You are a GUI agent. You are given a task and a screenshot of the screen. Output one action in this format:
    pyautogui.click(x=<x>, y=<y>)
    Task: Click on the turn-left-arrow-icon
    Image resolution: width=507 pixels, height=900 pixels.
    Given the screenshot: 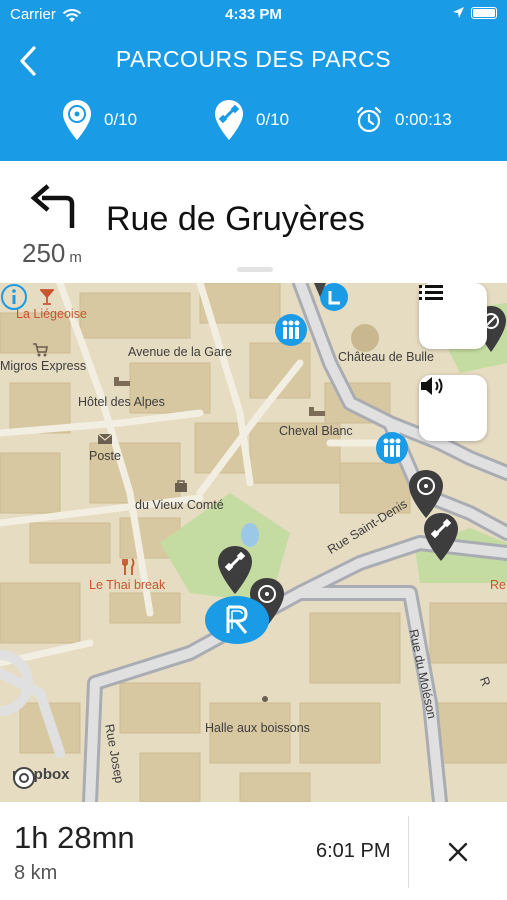 What is the action you would take?
    pyautogui.click(x=52, y=206)
    